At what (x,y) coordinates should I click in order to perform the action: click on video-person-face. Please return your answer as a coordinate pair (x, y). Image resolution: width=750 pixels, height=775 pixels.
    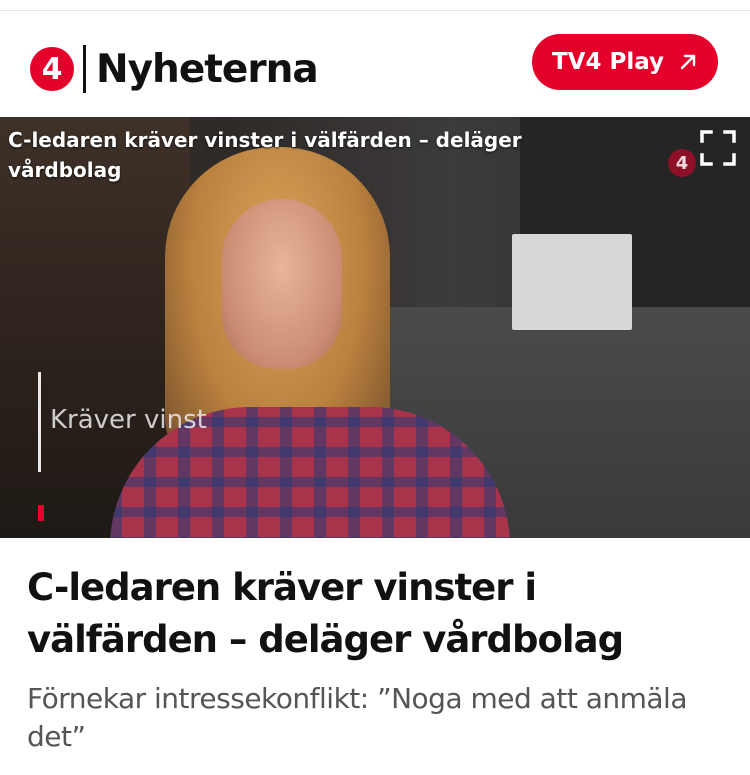
    Looking at the image, I should click on (282, 284).